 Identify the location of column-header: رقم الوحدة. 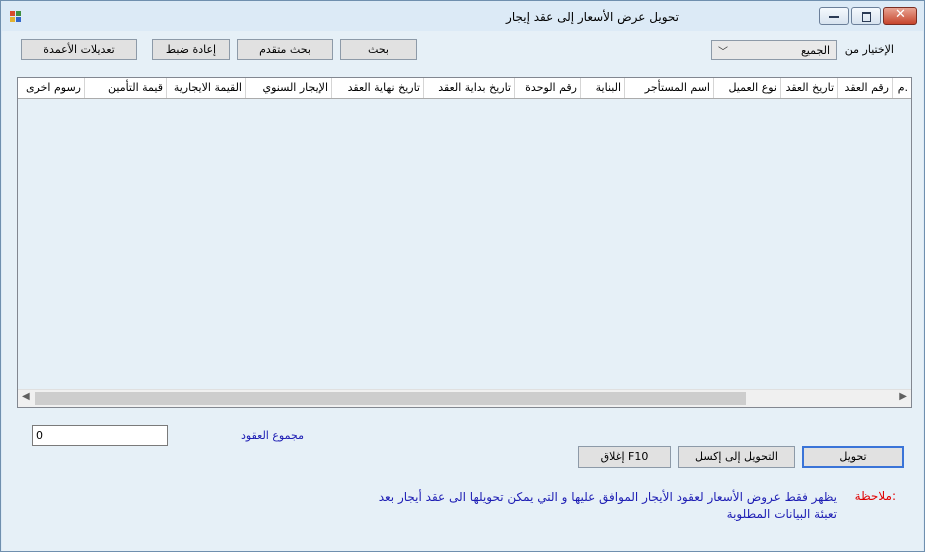
(547, 88).